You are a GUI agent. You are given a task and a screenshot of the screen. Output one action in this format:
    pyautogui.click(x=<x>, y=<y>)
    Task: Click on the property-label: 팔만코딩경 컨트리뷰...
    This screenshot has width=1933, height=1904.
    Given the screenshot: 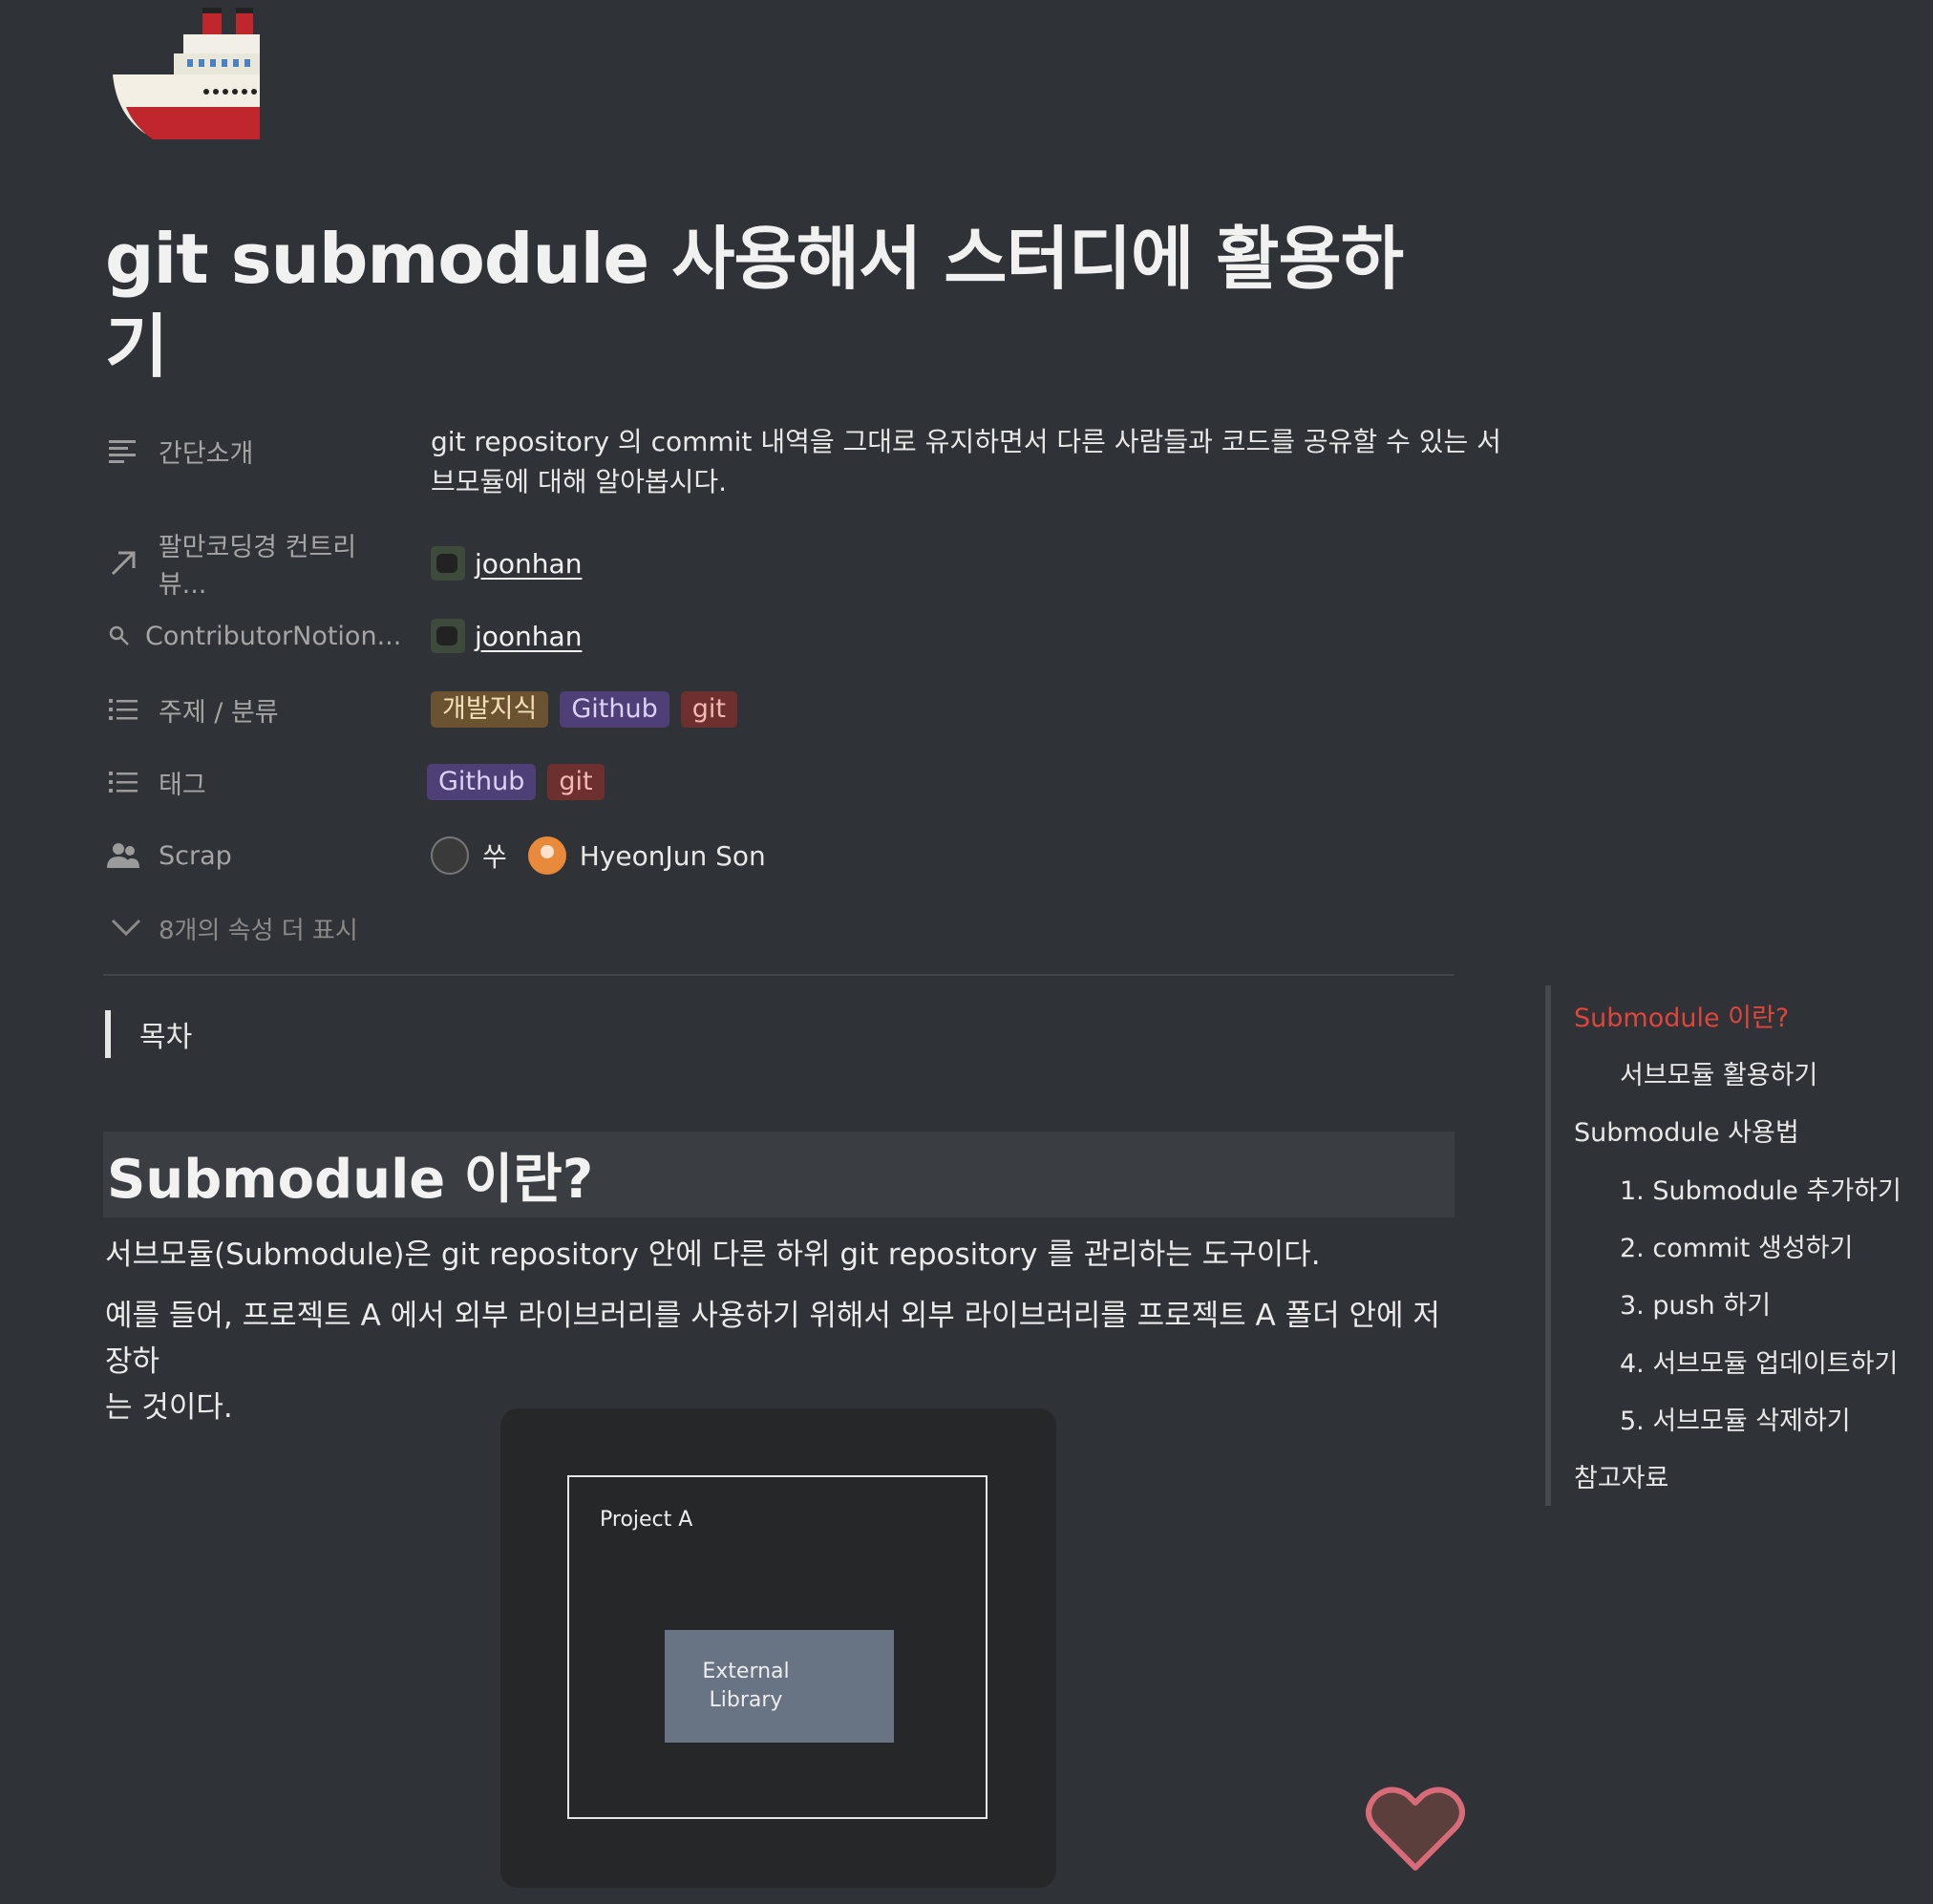 What is the action you would take?
    pyautogui.click(x=257, y=566)
    